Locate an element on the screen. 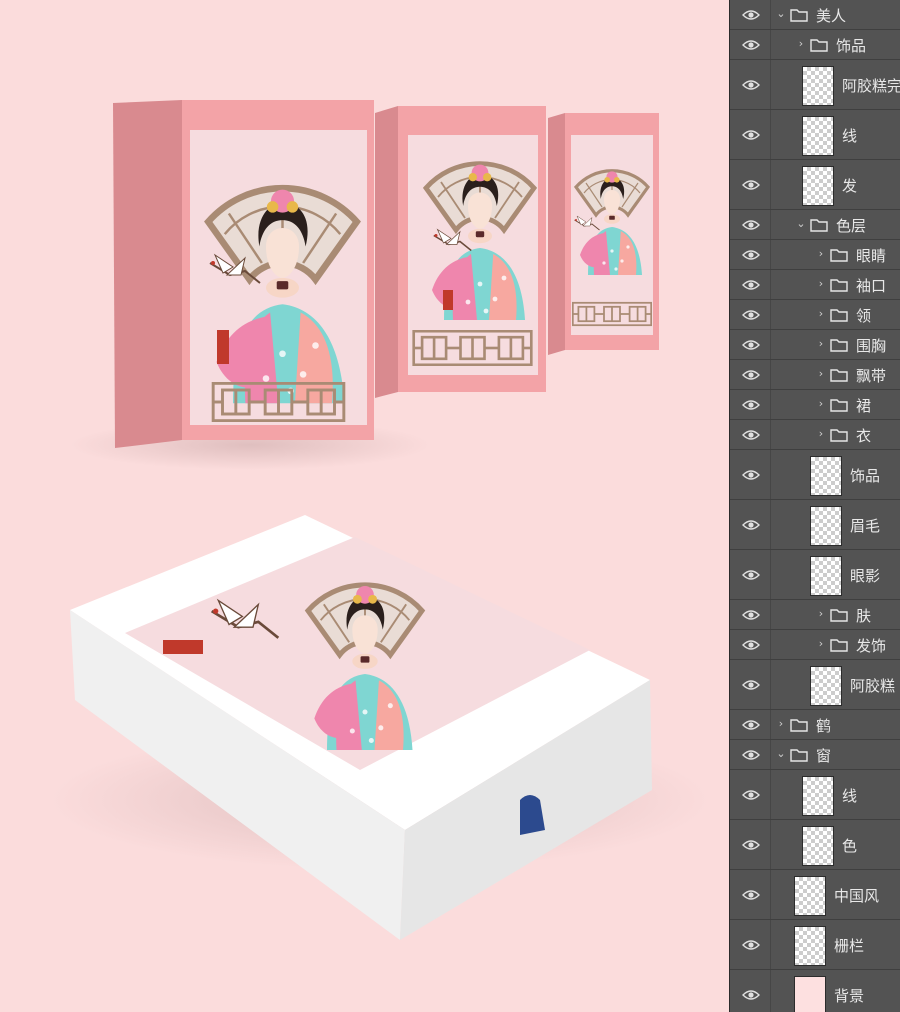 This screenshot has width=900, height=1012. layer-row: 色 is located at coordinates (815, 845).